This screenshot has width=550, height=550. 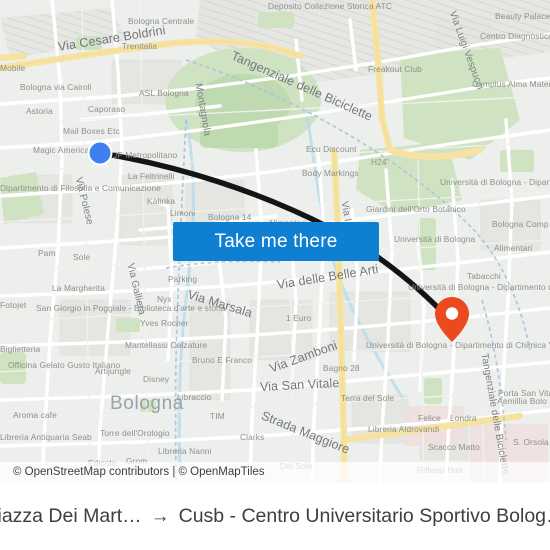 I want to click on poi-bologna-via-cairoli: Bologna via Cairoli, so click(x=56, y=87).